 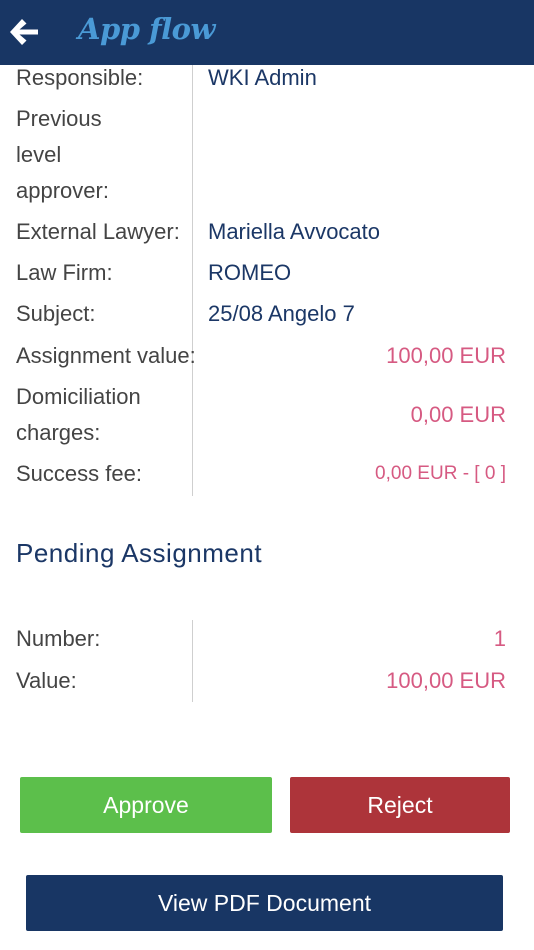 I want to click on domiciliation-label-1: Domiciliation, so click(x=78, y=396).